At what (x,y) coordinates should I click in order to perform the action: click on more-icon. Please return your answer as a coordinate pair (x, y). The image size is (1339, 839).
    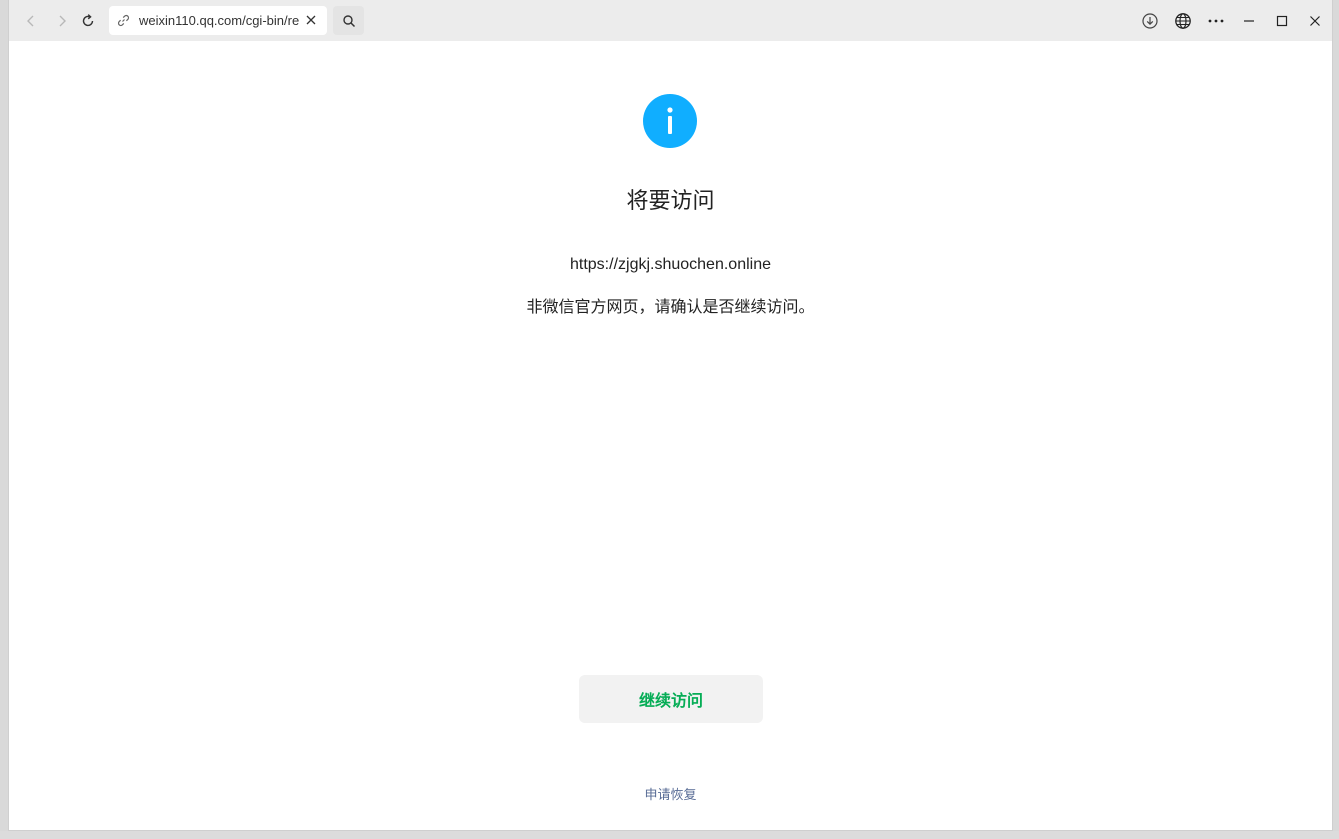
    Looking at the image, I should click on (1216, 21).